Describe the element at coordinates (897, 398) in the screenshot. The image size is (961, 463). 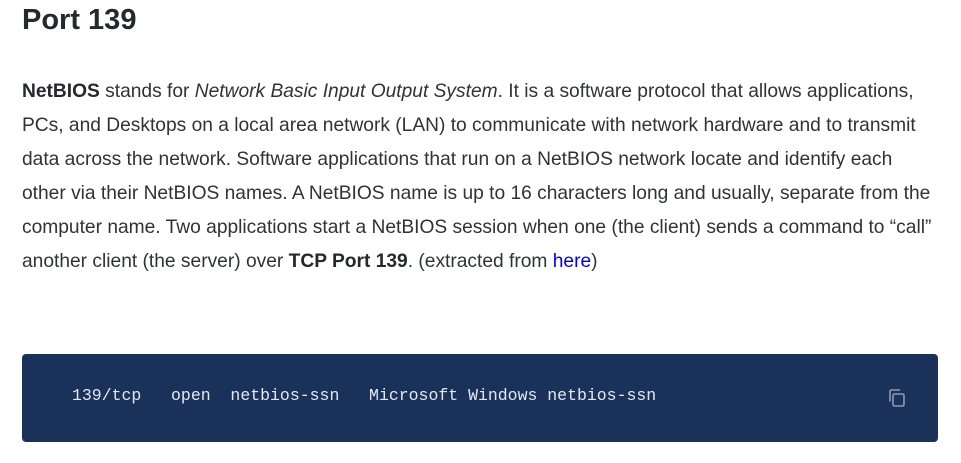
I see `copy-icon` at that location.